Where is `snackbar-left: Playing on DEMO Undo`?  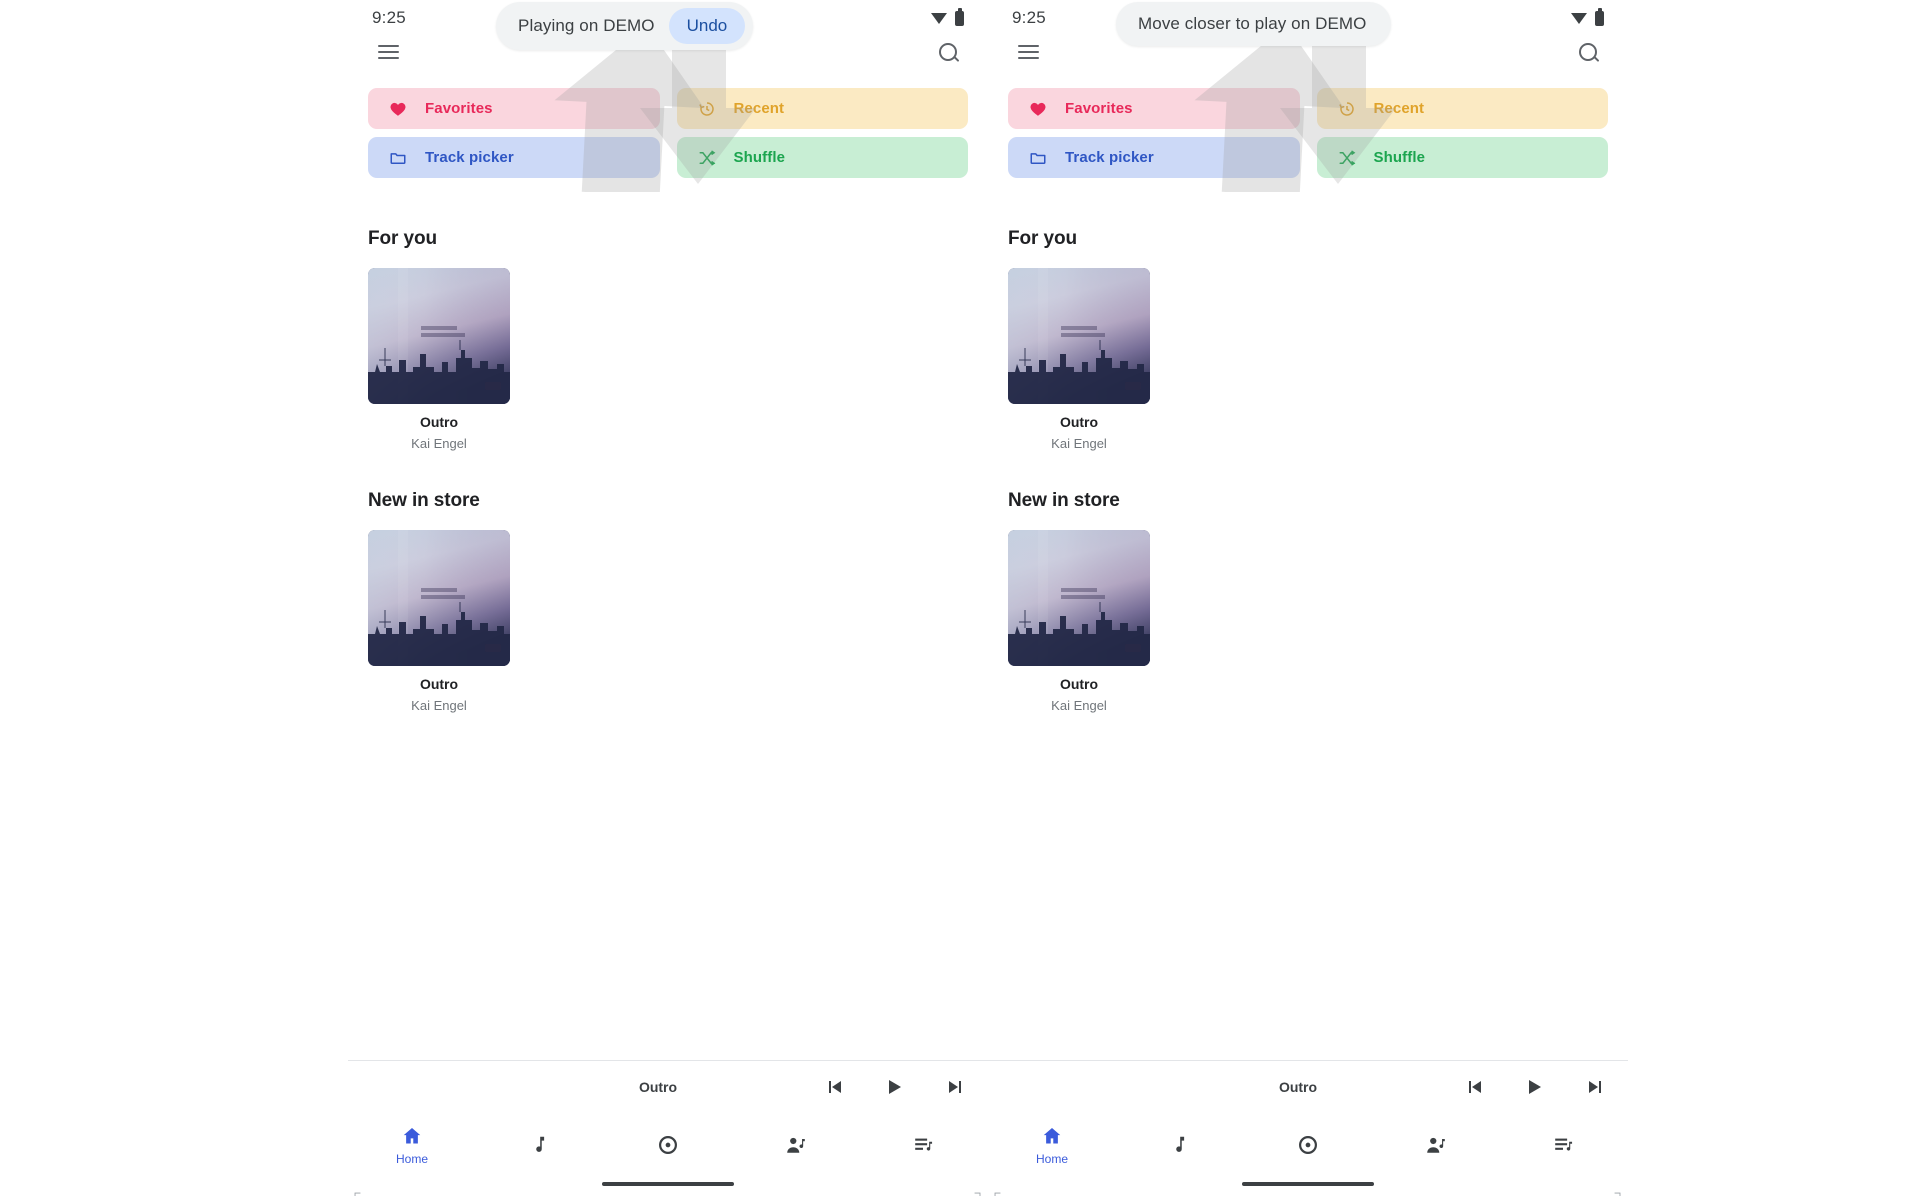
snackbar-left: Playing on DEMO Undo is located at coordinates (625, 26).